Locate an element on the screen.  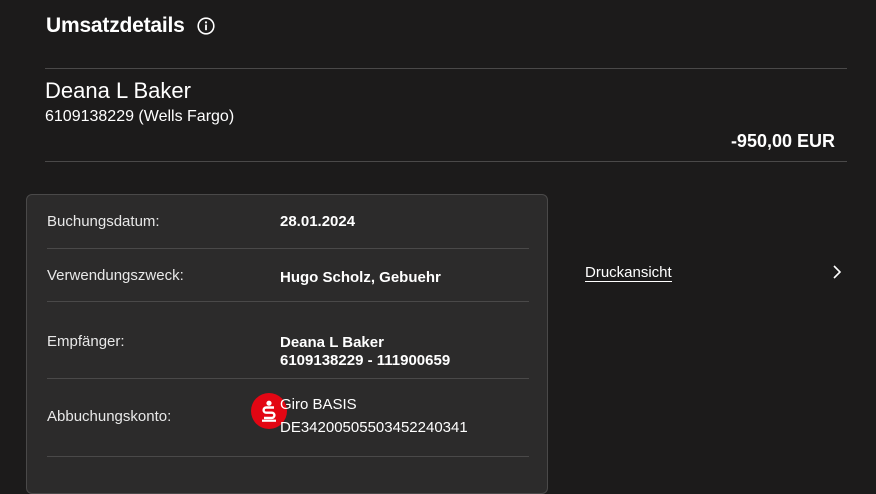
transaction-amount: -950,00 EUR is located at coordinates (782, 141).